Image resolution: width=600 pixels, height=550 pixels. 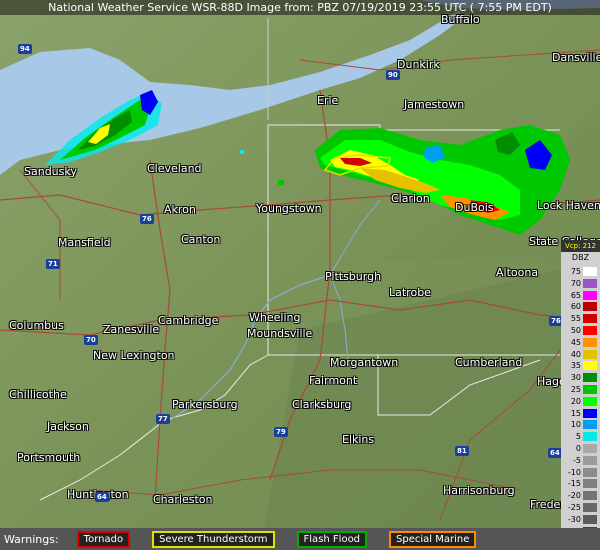 I want to click on legend-value: -20, so click(x=574, y=496).